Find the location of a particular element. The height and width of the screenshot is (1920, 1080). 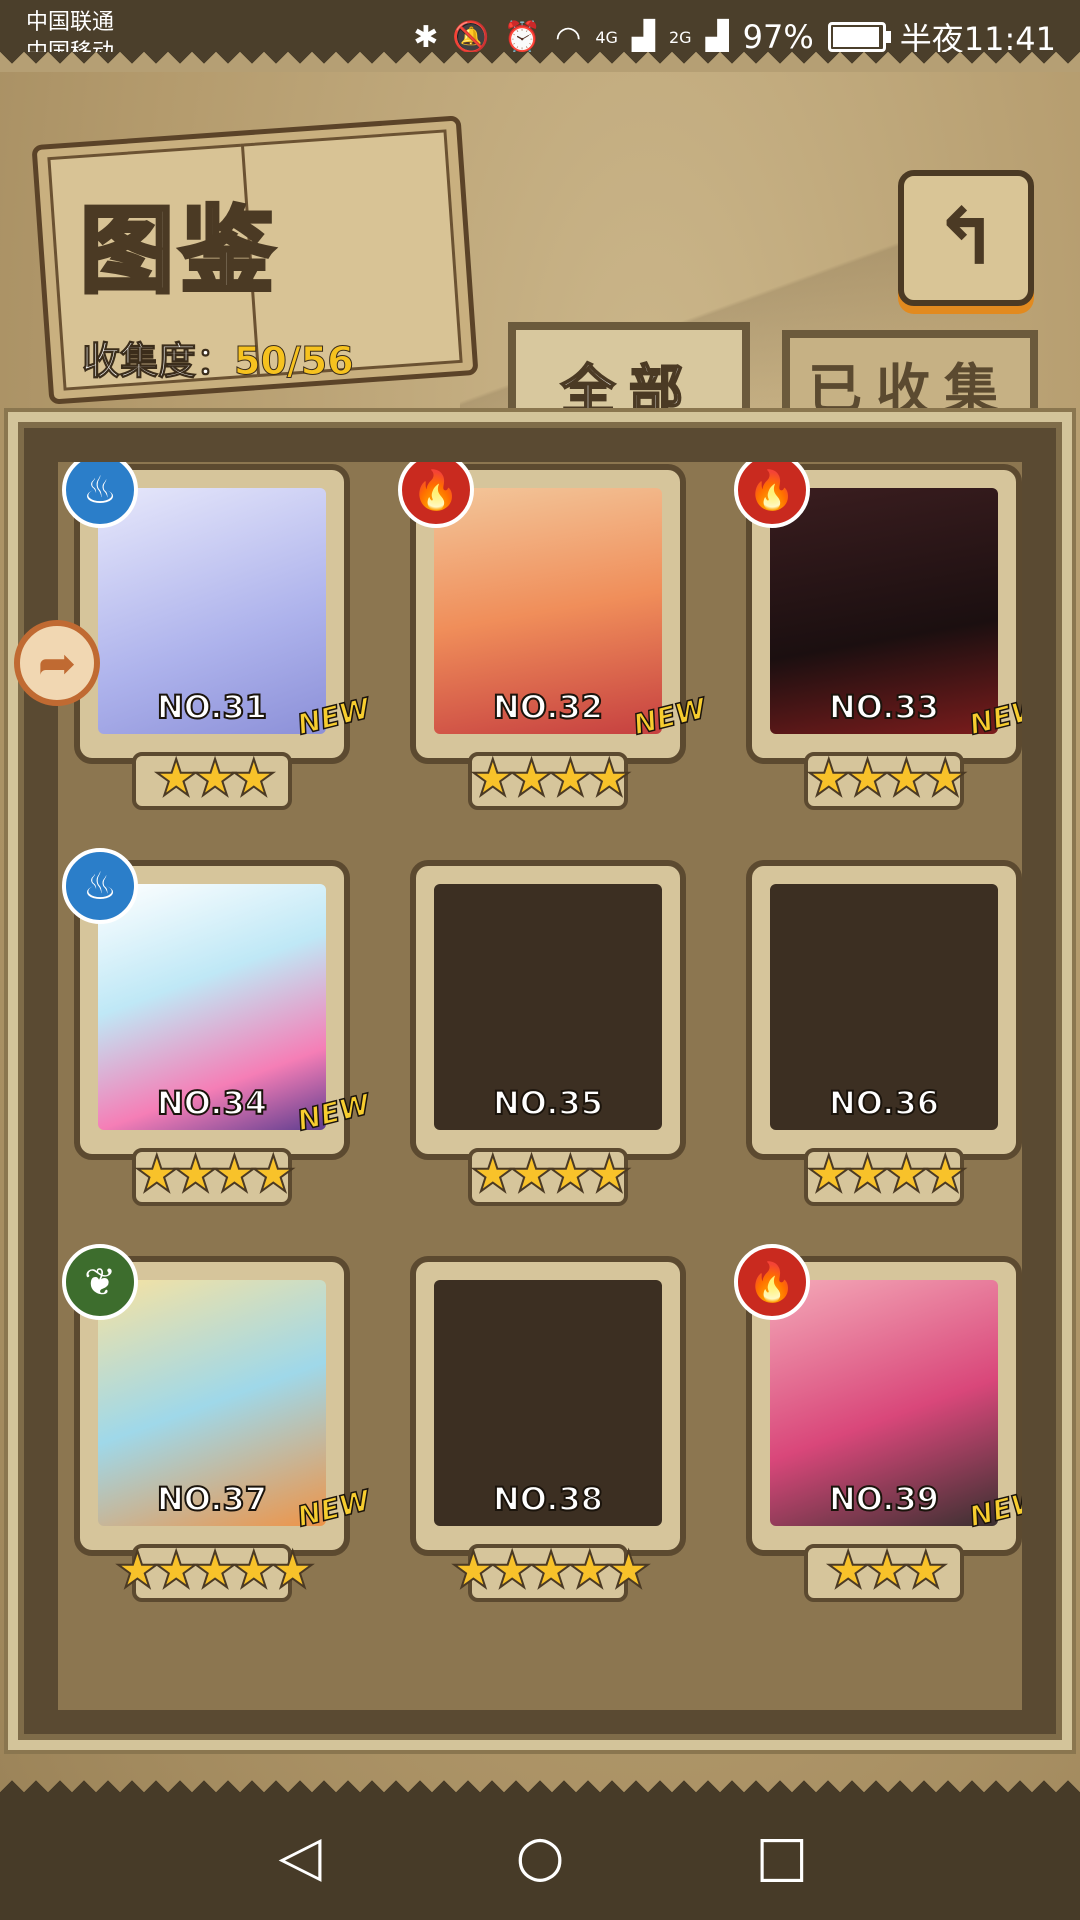

system-nav-bar: ◁ ○ □ is located at coordinates (540, 1844).